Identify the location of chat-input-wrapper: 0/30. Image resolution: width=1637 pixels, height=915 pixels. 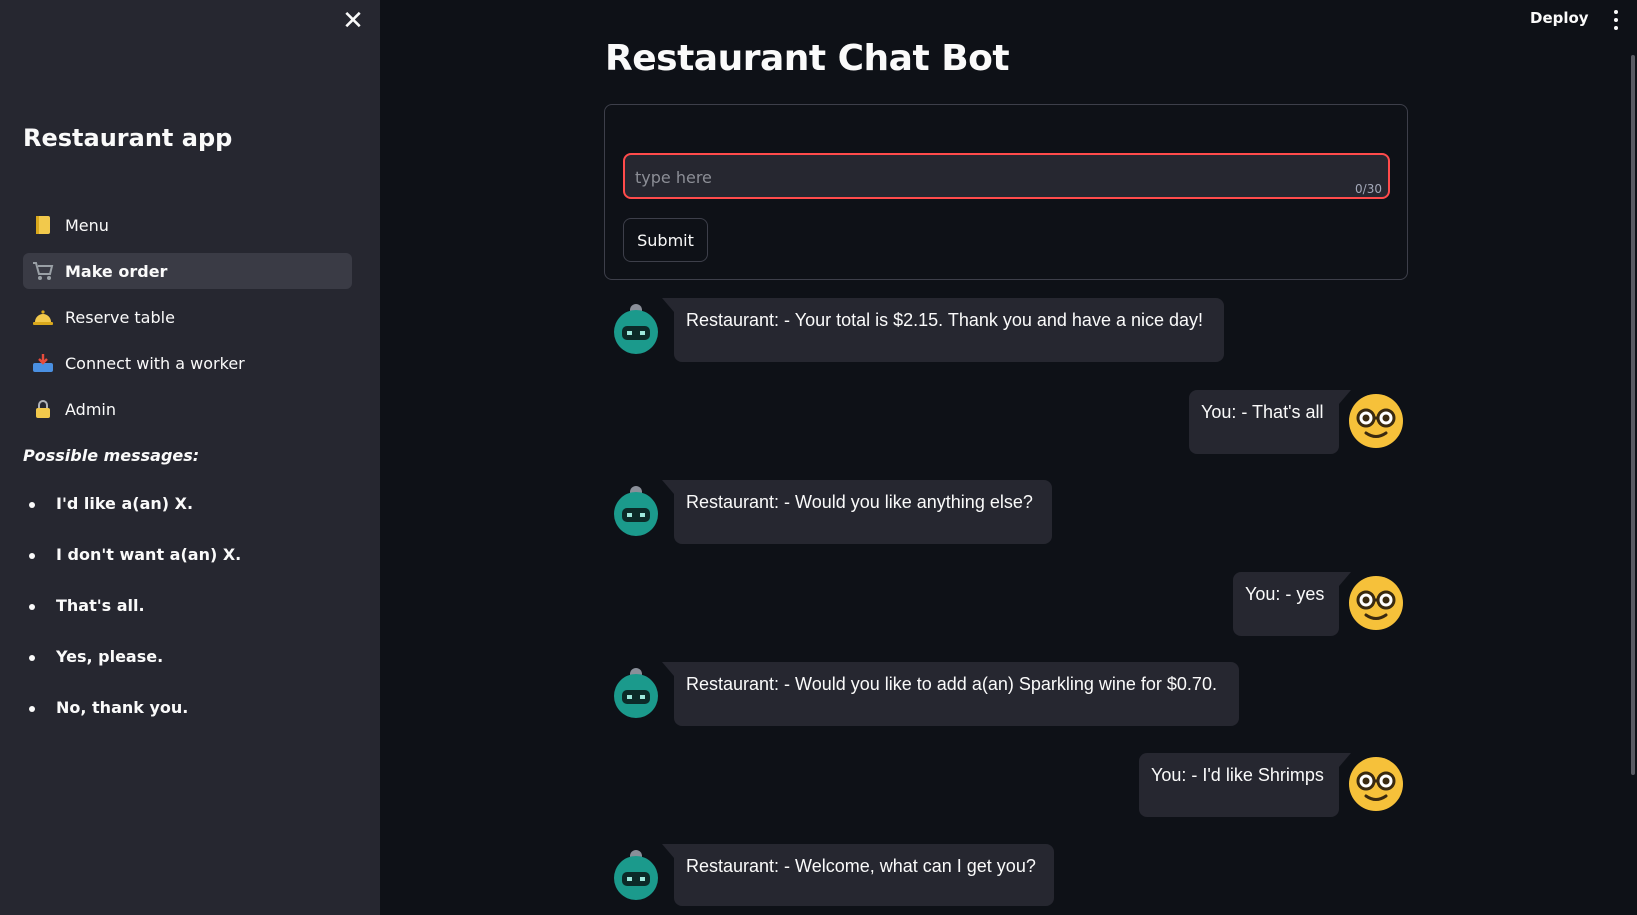
(1006, 176).